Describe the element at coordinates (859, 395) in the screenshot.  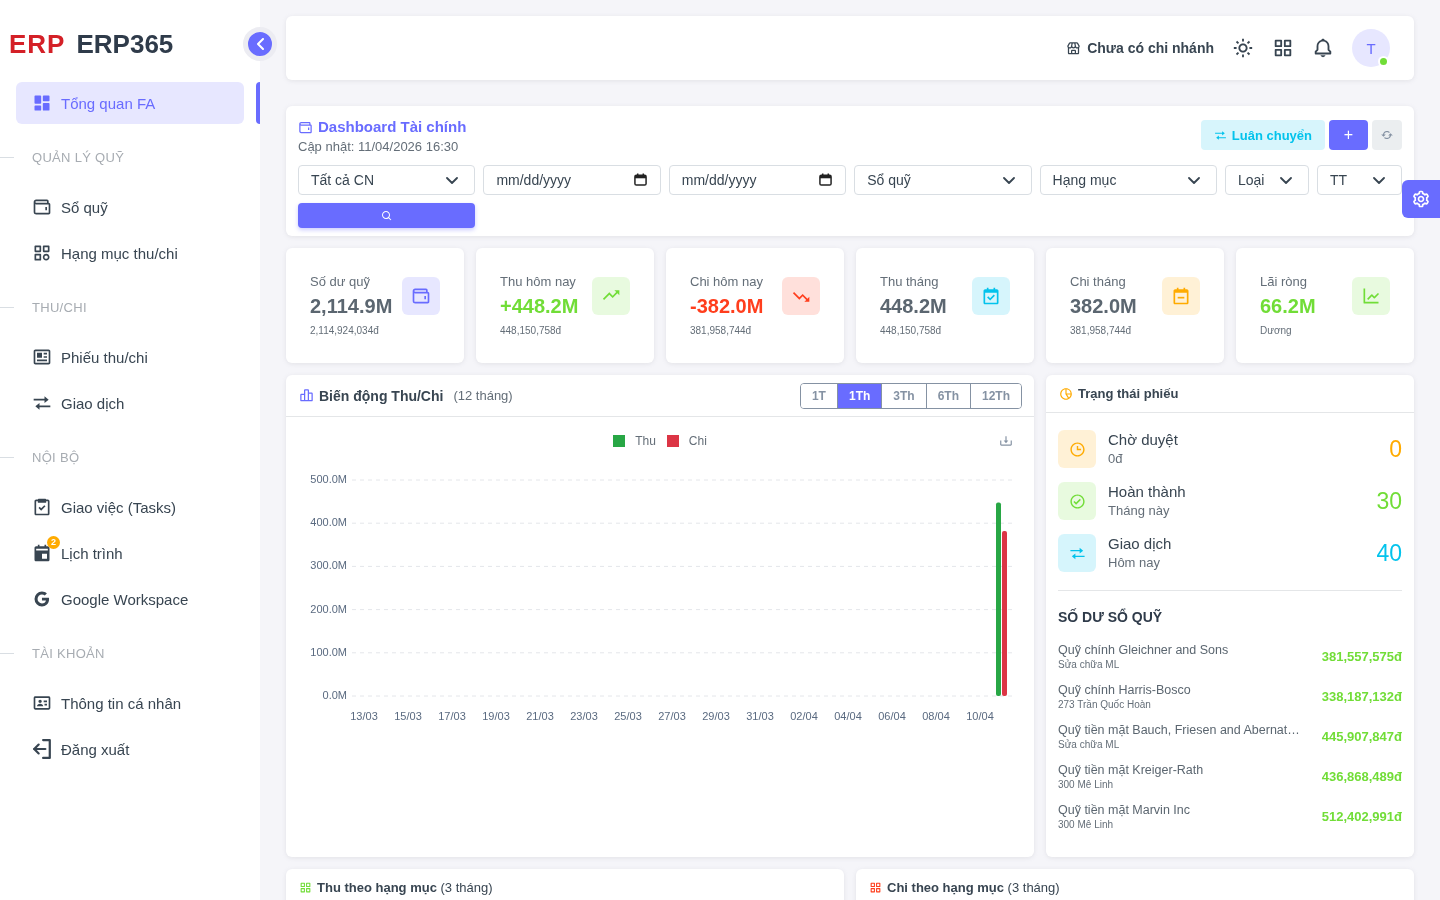
I see `range-tab: 1Th` at that location.